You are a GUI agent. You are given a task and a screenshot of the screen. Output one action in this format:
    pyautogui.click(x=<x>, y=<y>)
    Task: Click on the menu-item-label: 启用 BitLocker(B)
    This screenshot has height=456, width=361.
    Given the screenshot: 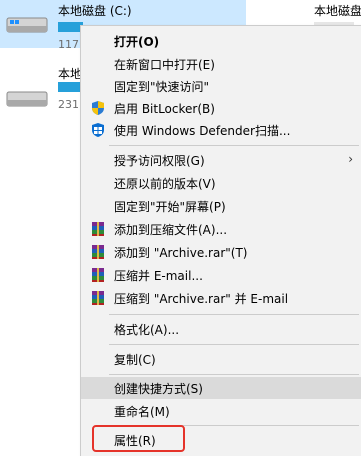 What is the action you would take?
    pyautogui.click(x=164, y=109)
    